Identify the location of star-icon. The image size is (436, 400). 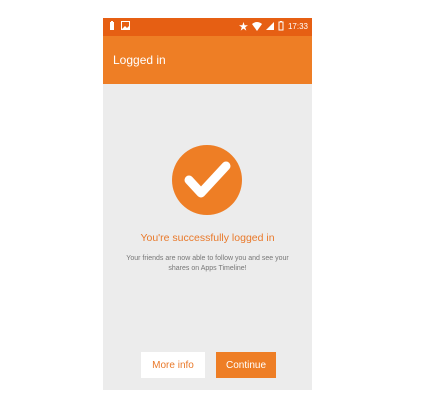
(243, 27).